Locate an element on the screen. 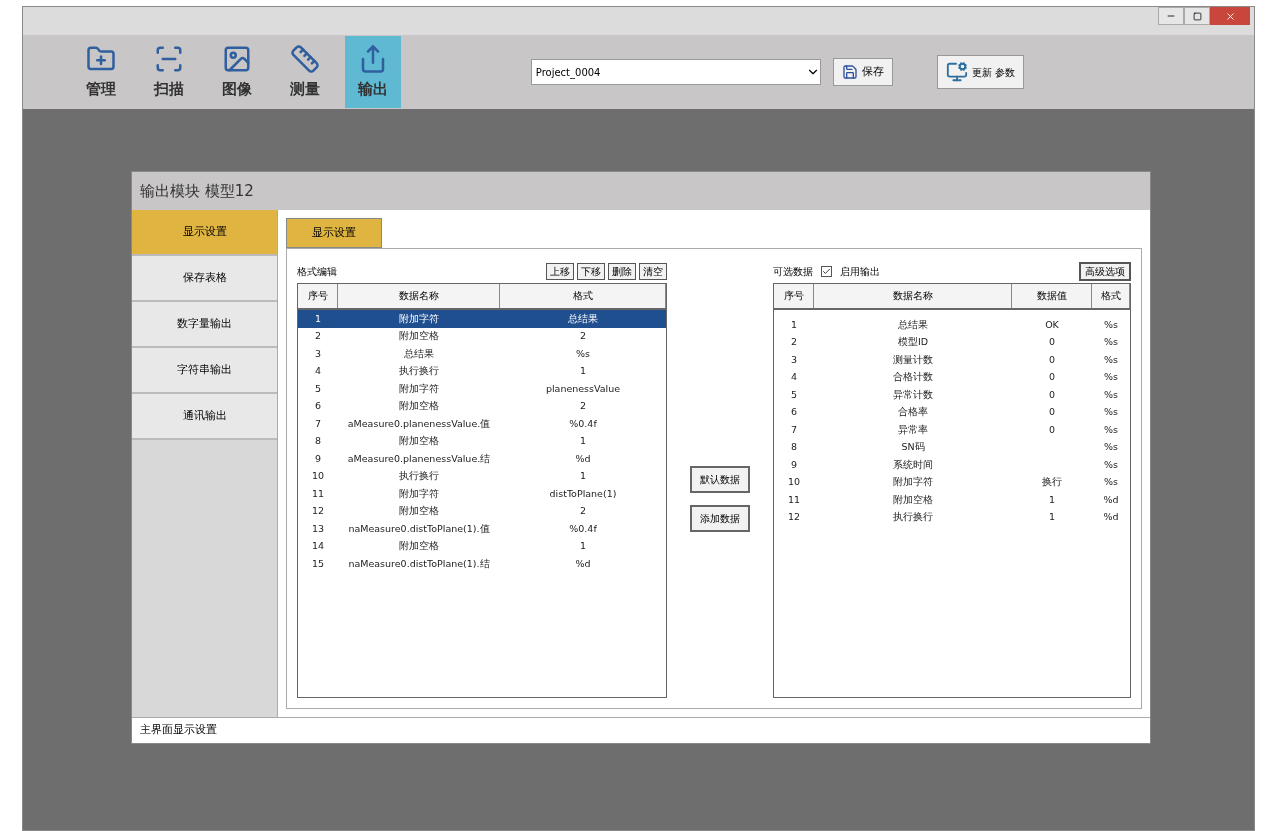 The width and height of the screenshot is (1271, 831). advanced-button: 高级选项 is located at coordinates (1105, 271).